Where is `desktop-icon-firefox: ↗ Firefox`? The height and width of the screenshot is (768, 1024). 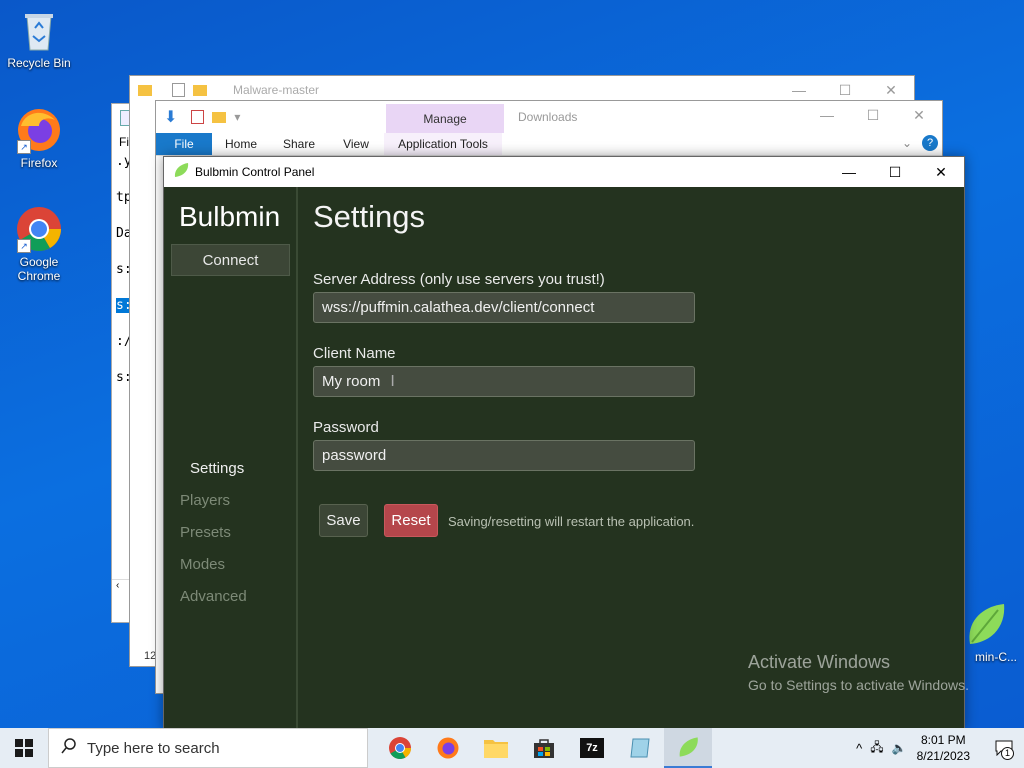 desktop-icon-firefox: ↗ Firefox is located at coordinates (39, 138).